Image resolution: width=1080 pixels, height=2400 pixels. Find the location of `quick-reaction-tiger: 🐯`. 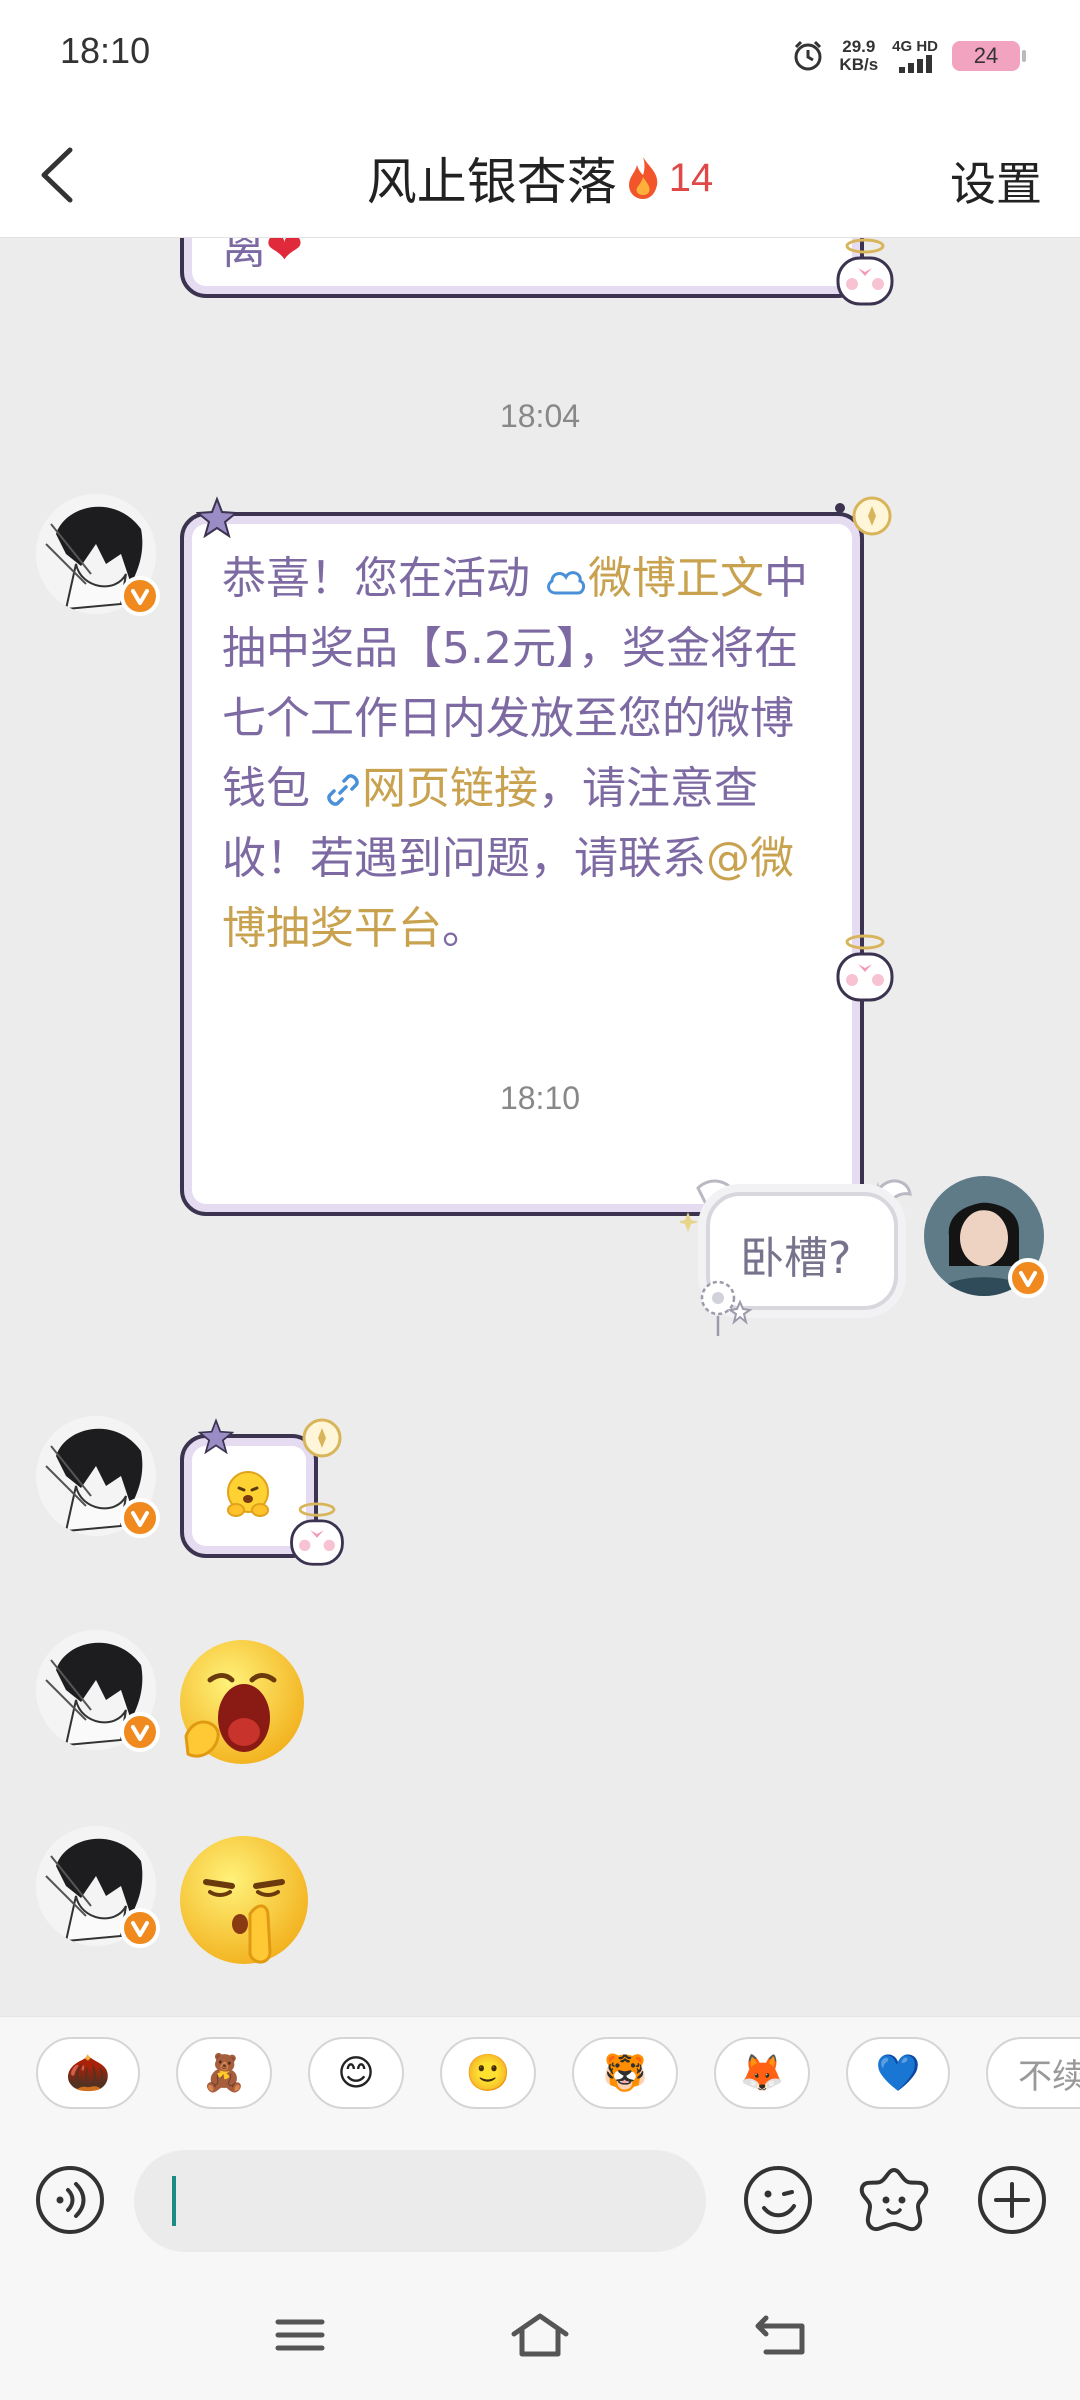

quick-reaction-tiger: 🐯 is located at coordinates (625, 2073).